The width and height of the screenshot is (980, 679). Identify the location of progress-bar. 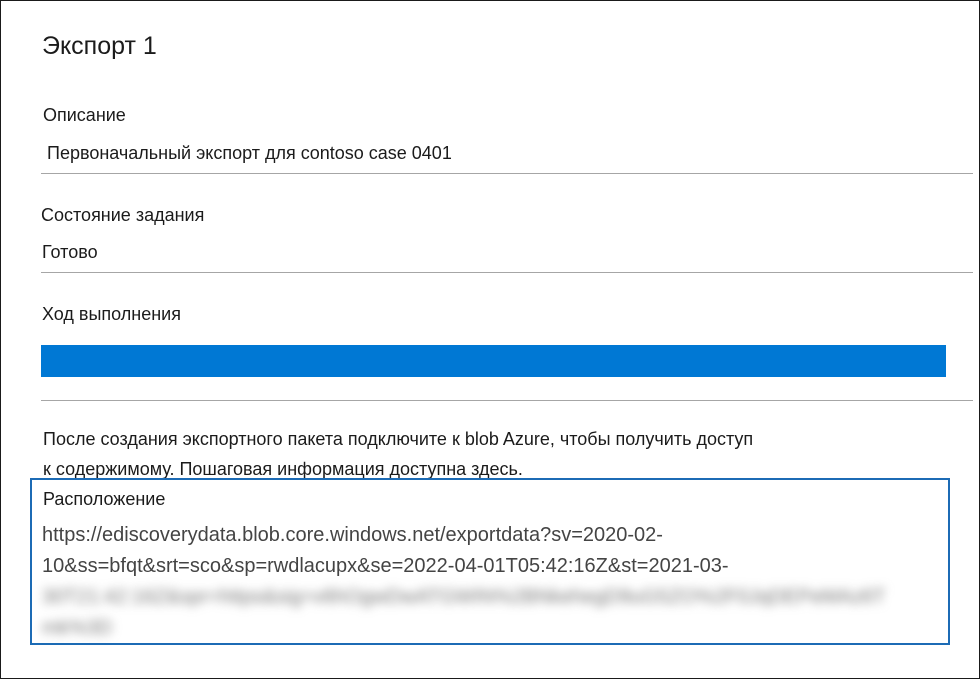
(493, 361).